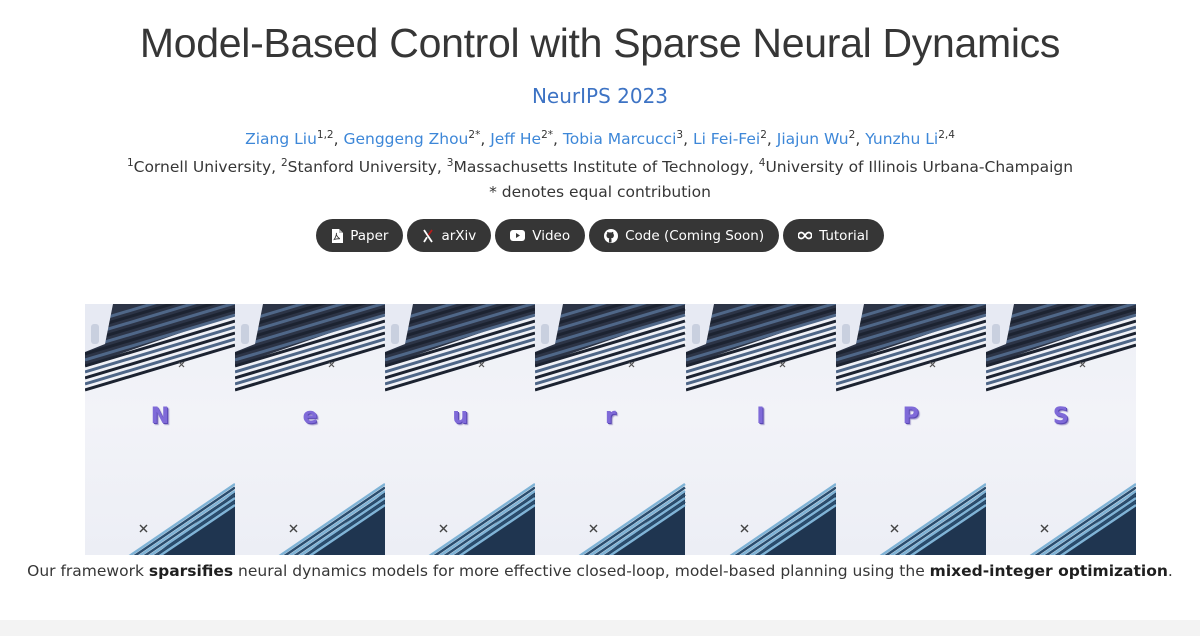 The image size is (1200, 636). I want to click on teaser-frame: e, so click(310, 429).